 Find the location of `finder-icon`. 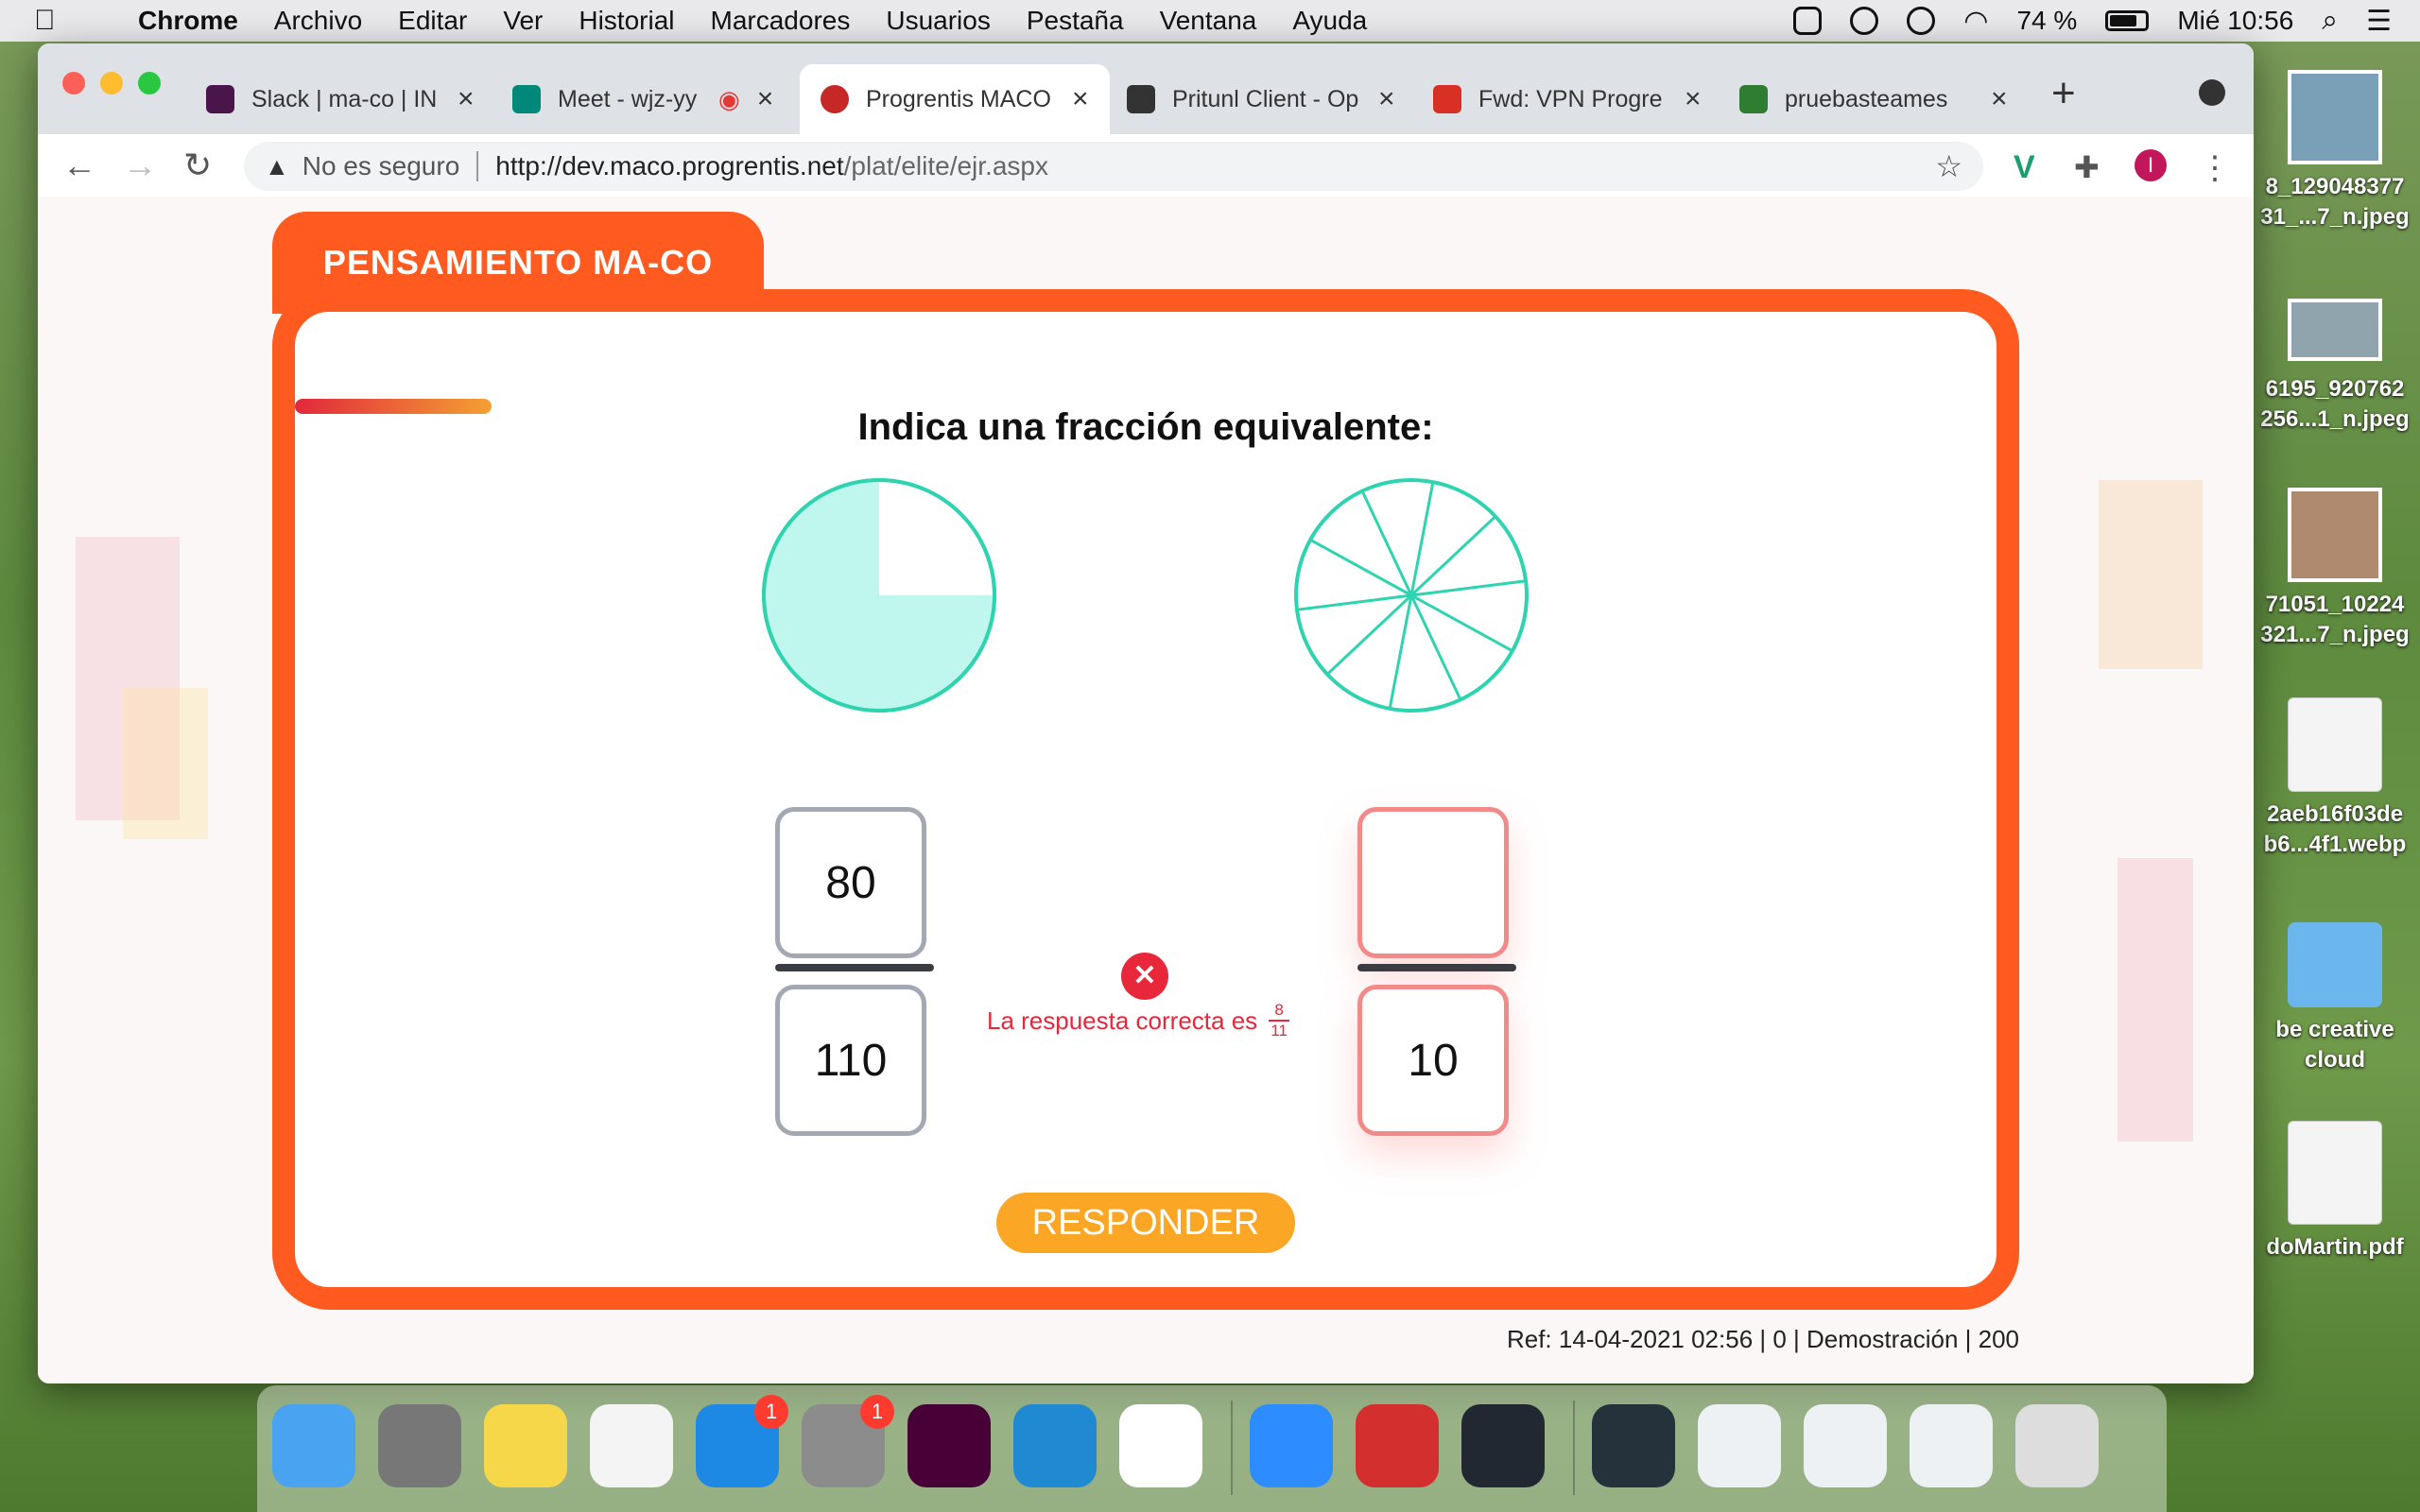

finder-icon is located at coordinates (313, 1445).